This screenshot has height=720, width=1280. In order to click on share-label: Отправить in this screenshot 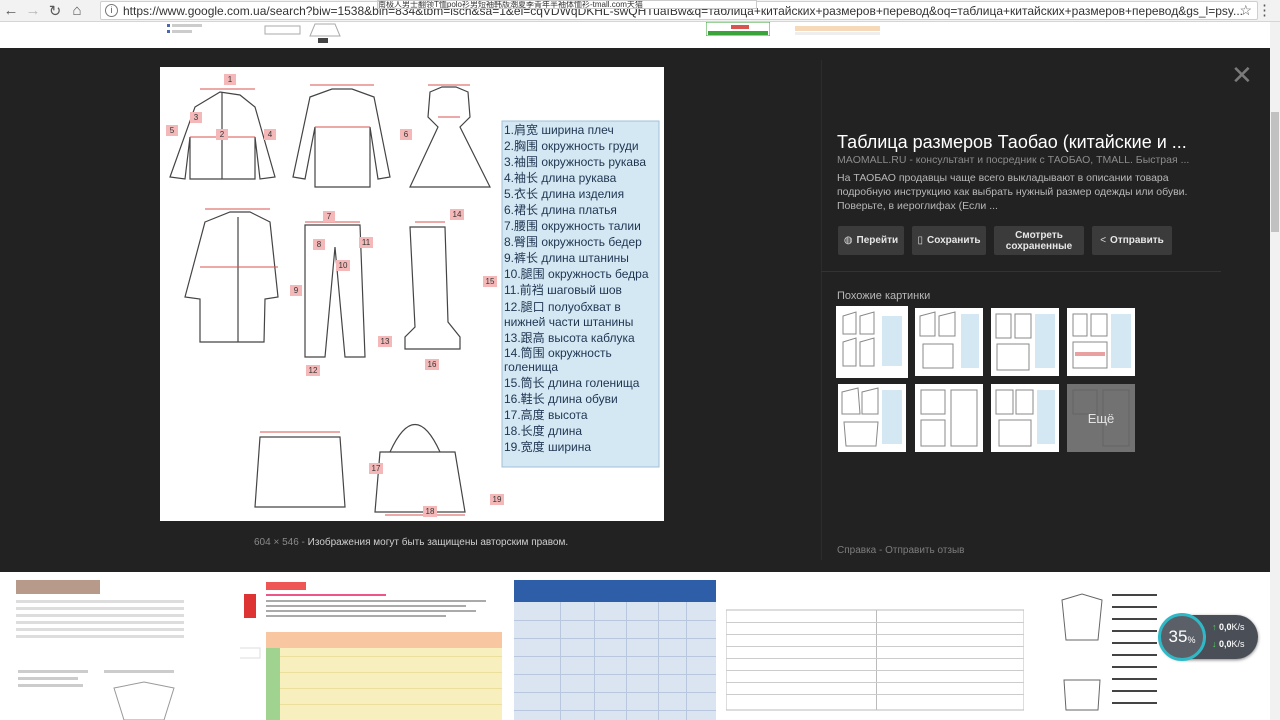, I will do `click(1137, 240)`.